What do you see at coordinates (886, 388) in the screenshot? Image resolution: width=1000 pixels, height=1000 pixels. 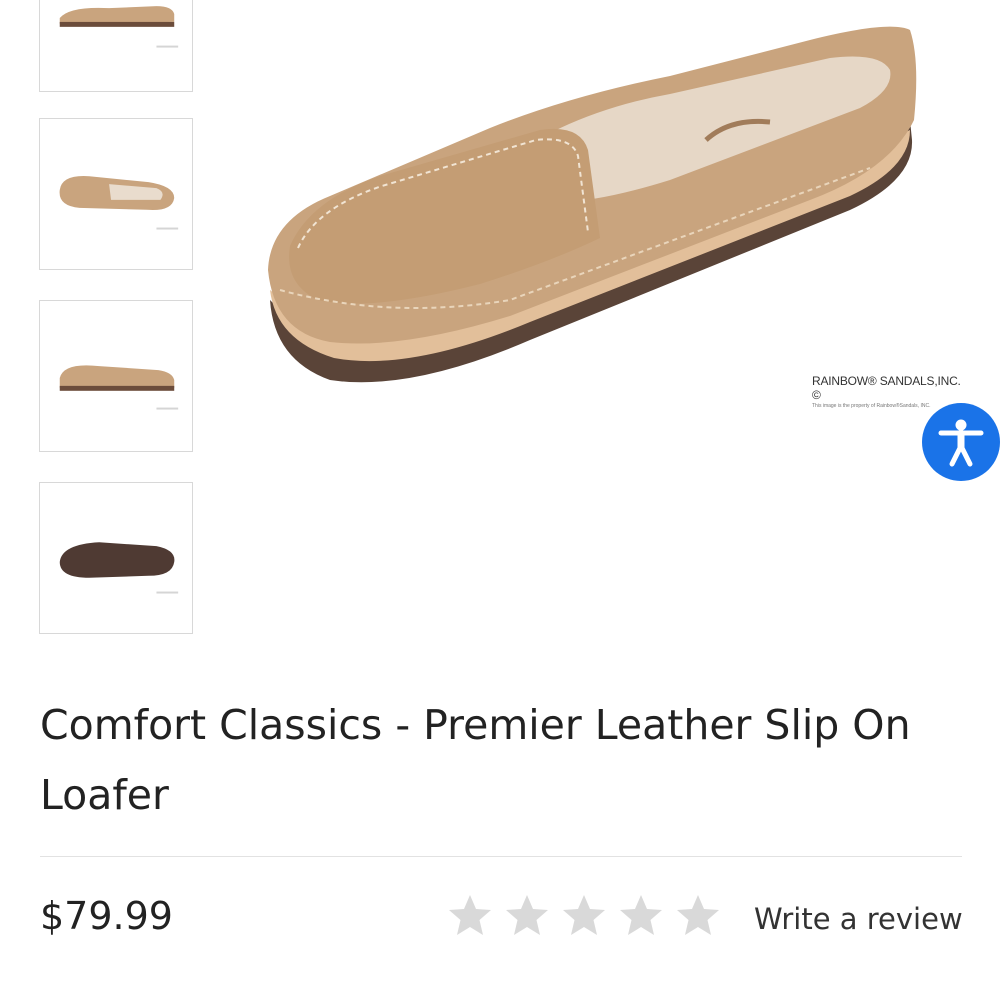 I see `watermark-brand: RAINBOW® SANDALS,INC. ©` at bounding box center [886, 388].